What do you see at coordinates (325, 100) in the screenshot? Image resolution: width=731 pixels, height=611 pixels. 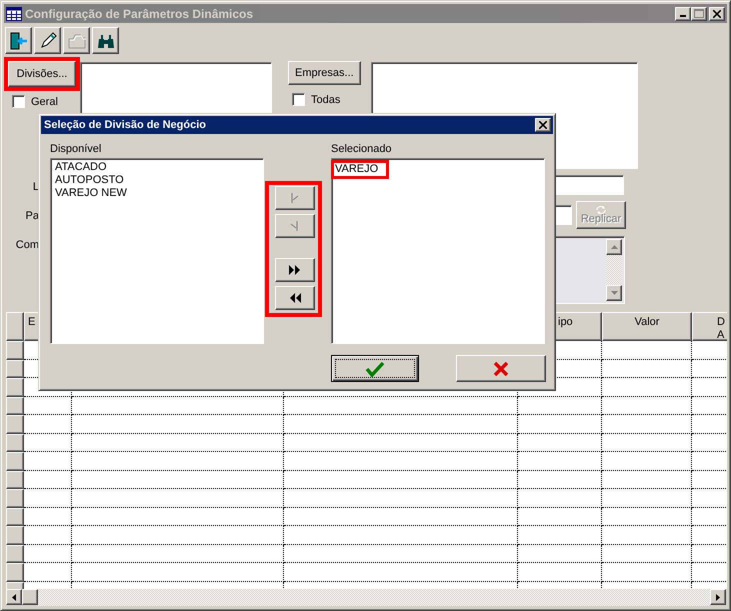 I see `checkbox-label: Todas` at bounding box center [325, 100].